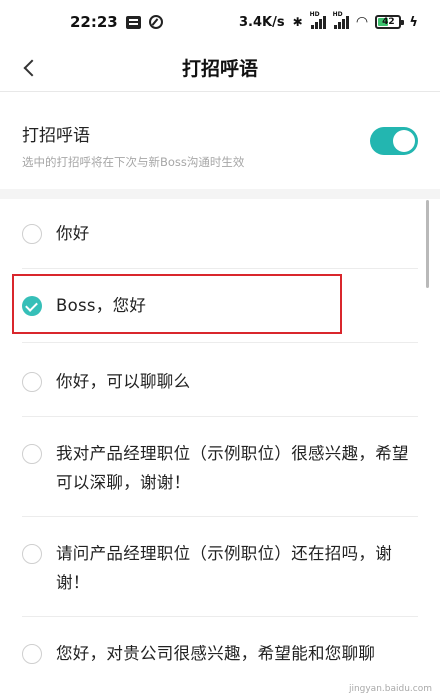 The width and height of the screenshot is (440, 696). I want to click on greeting-text: 你好，可以聊聊么, so click(123, 381).